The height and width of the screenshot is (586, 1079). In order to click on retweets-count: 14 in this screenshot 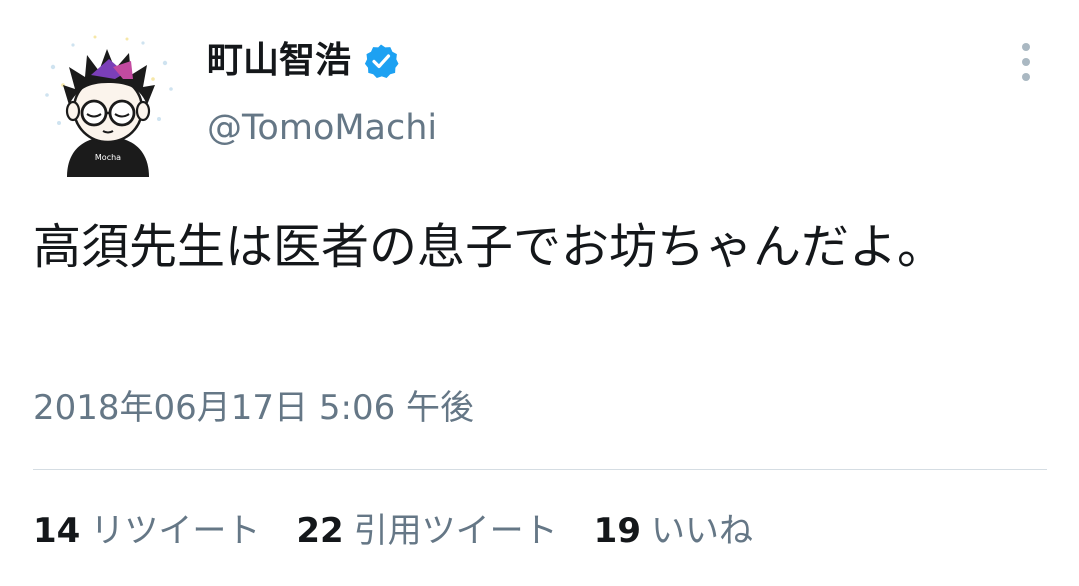, I will do `click(57, 531)`.